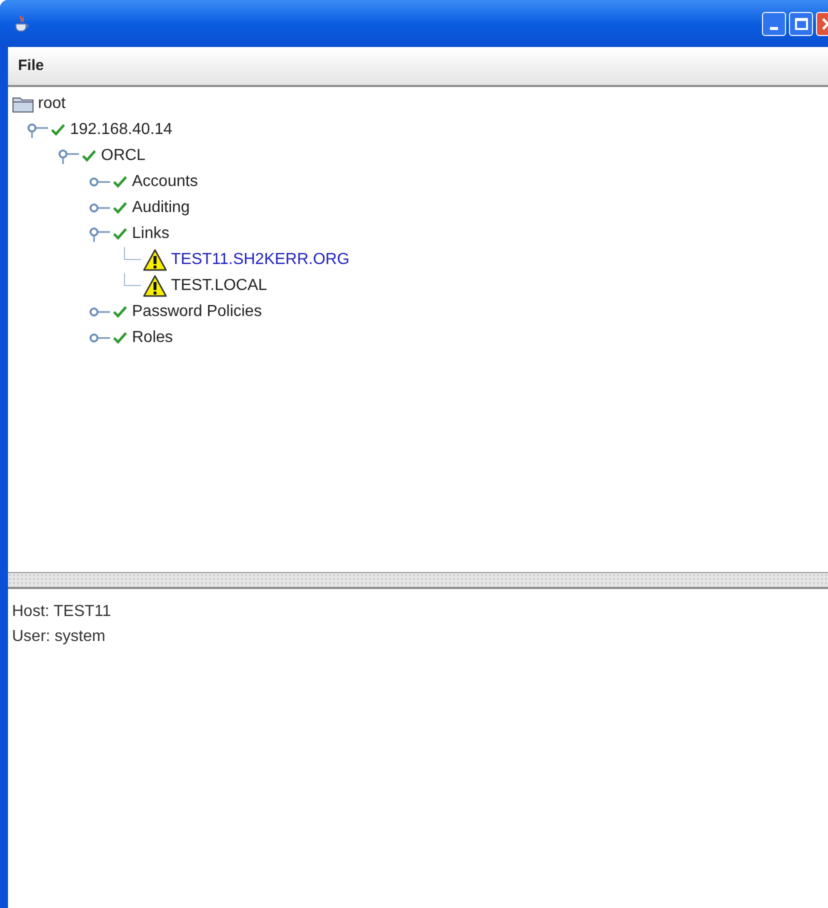 This screenshot has width=828, height=908. I want to click on tree-item: TEST.LOCAL, so click(219, 286).